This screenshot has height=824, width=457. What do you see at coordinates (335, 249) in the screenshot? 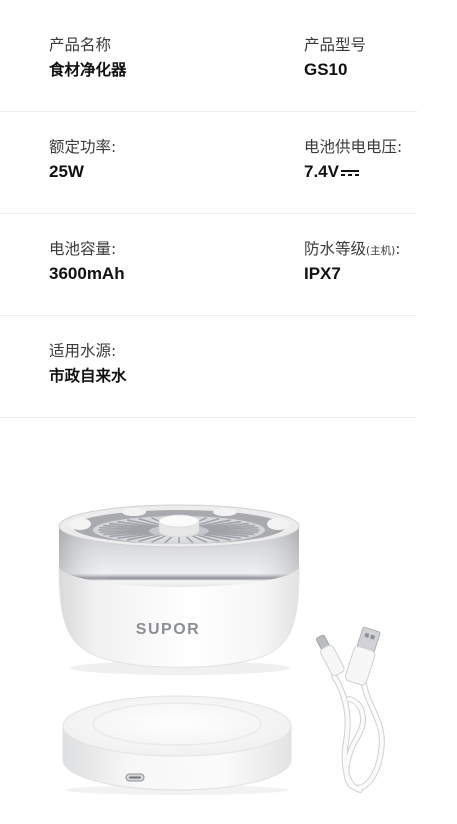
I see `spec-label-text: 防水等级` at bounding box center [335, 249].